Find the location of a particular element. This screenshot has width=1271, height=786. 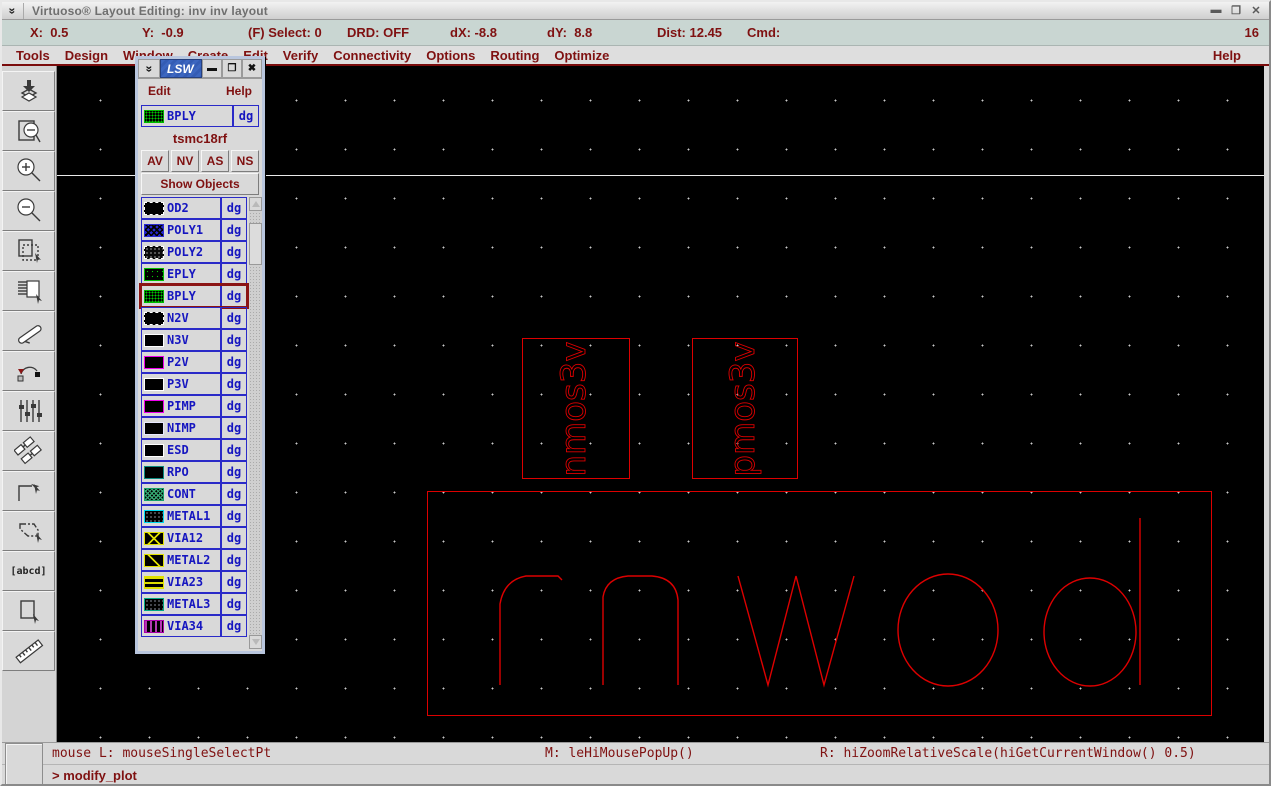

window-menu-button: » is located at coordinates (13, 10).